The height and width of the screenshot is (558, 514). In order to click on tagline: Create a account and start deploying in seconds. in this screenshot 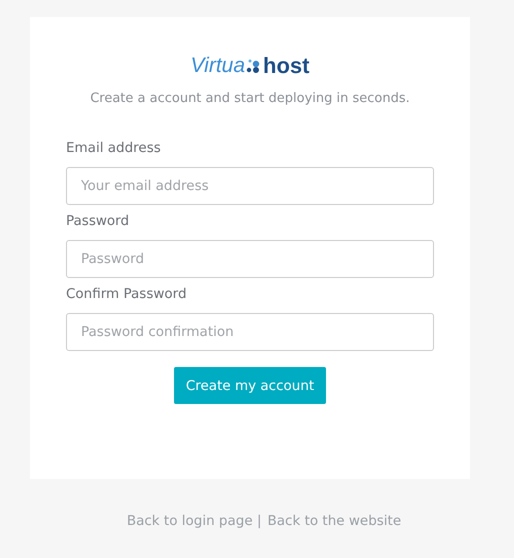, I will do `click(250, 98)`.